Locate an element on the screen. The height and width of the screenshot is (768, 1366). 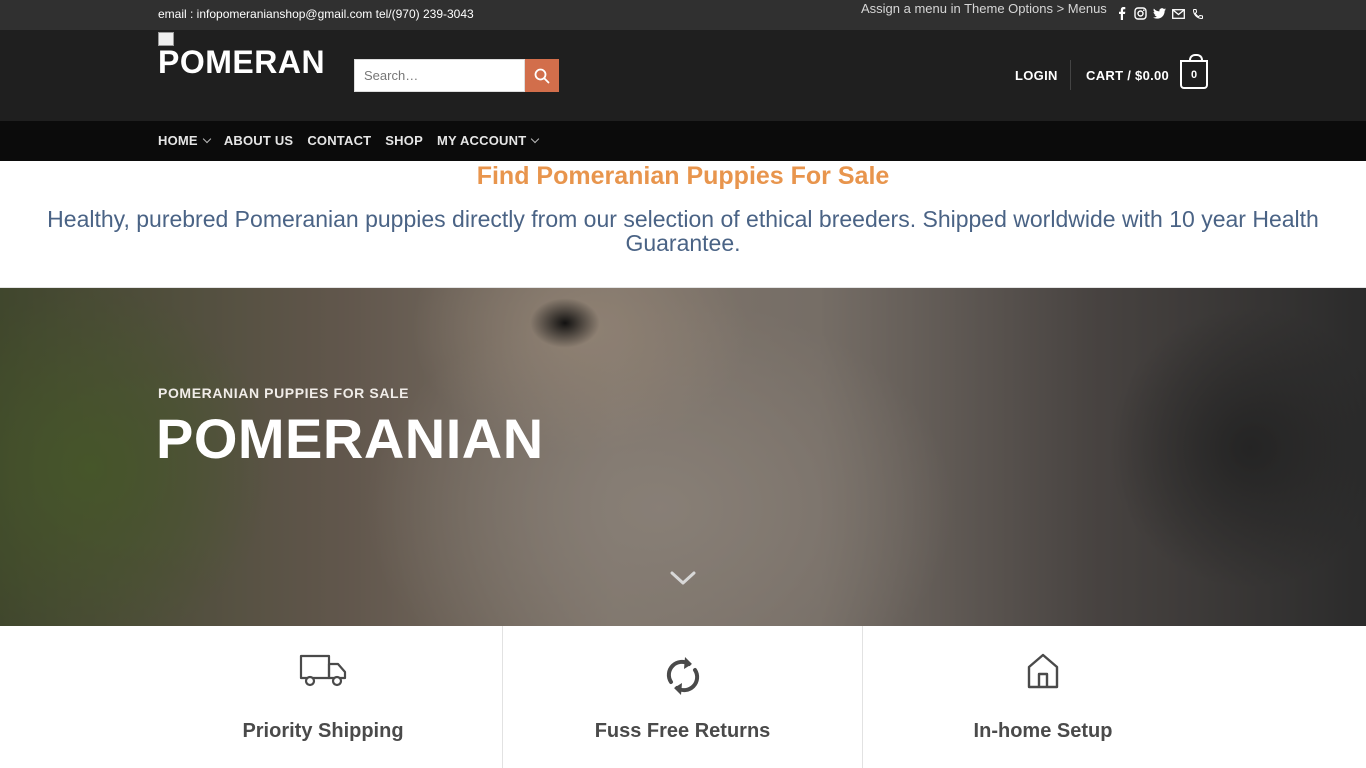
feature-title: In-home Setup is located at coordinates (1043, 731).